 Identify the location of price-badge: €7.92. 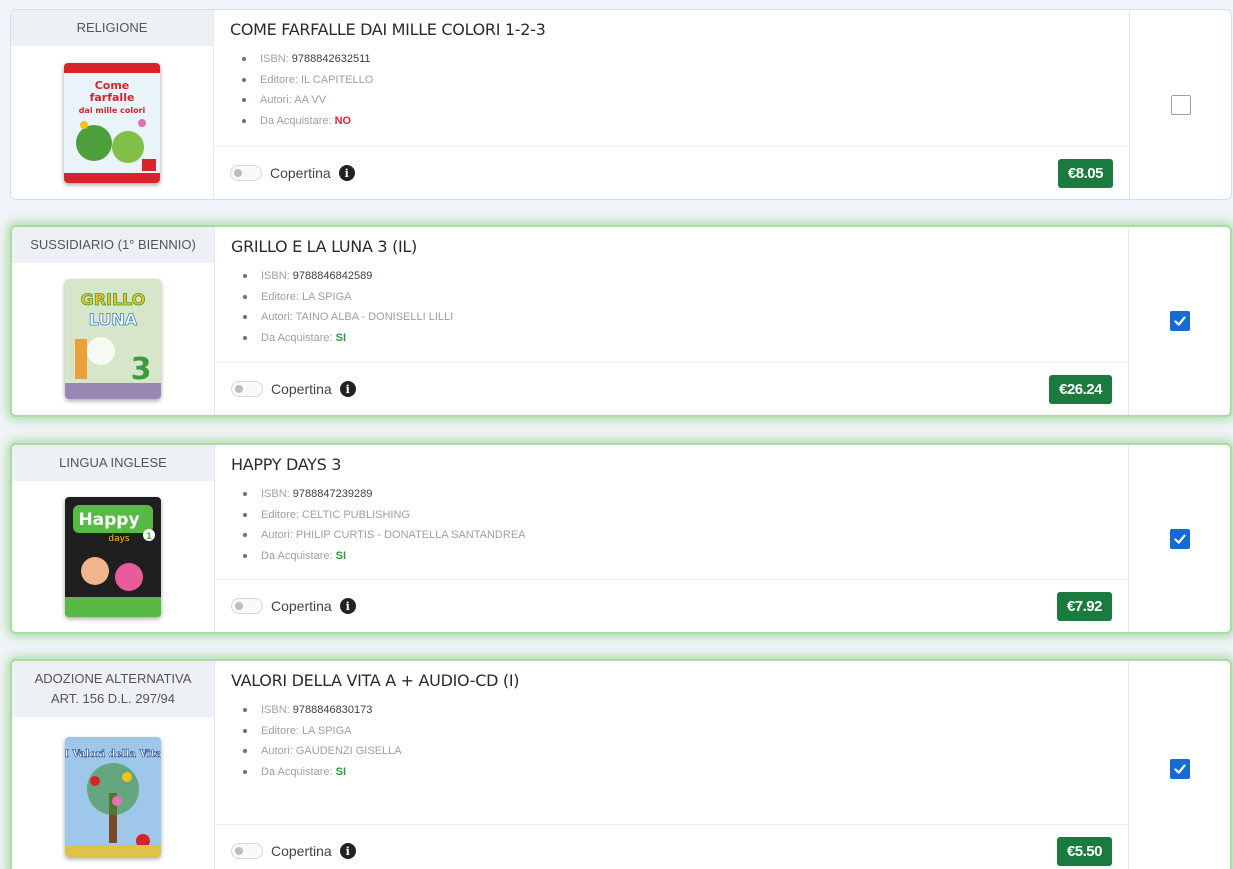
(1084, 606).